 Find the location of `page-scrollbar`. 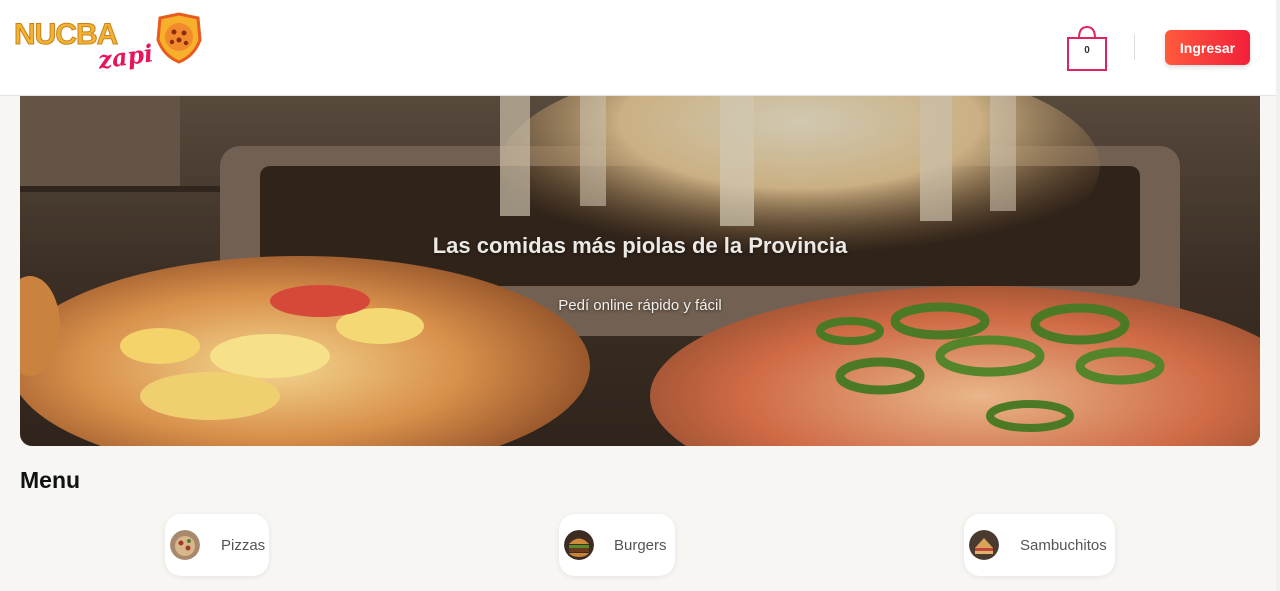

page-scrollbar is located at coordinates (1278, 295).